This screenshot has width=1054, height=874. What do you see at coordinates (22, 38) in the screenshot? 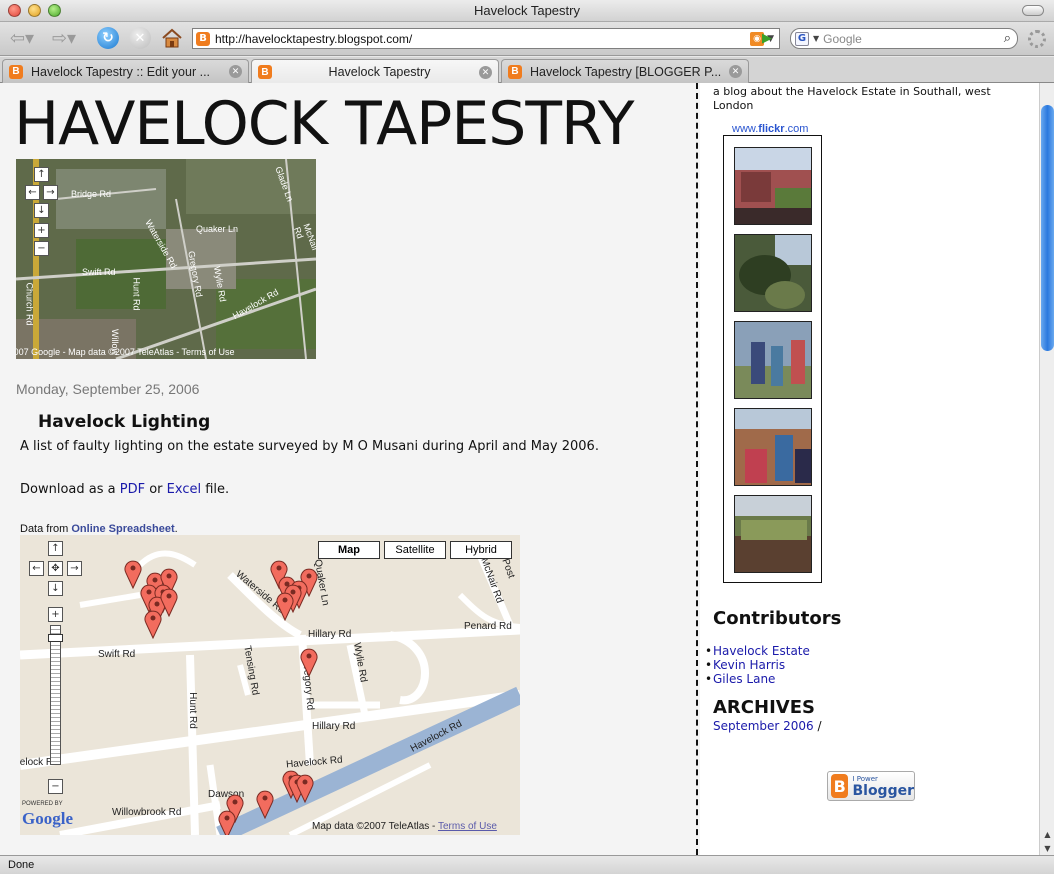
I see `back-button: ⇦▾` at bounding box center [22, 38].